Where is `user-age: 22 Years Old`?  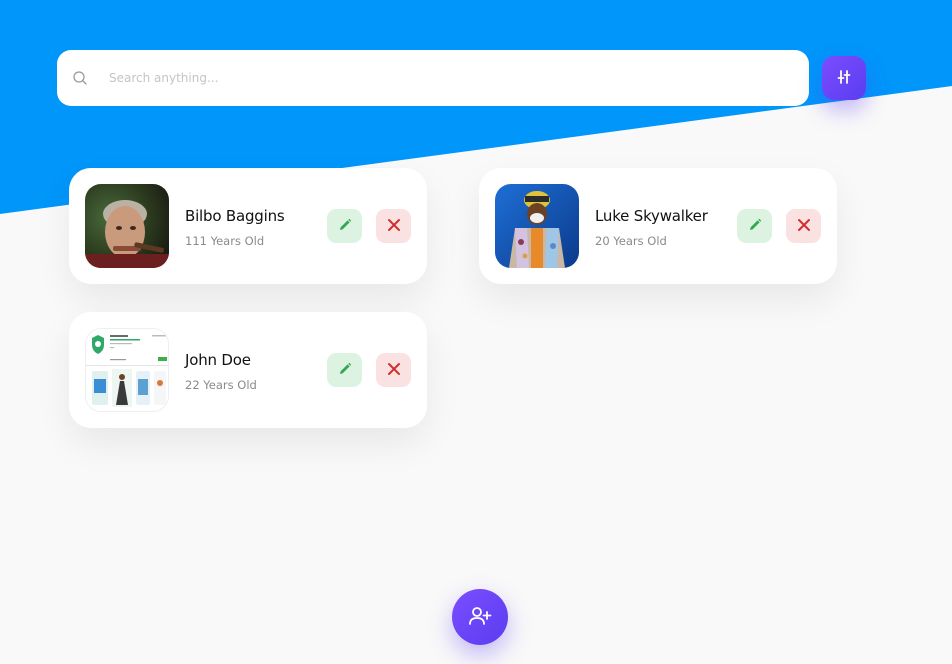 user-age: 22 Years Old is located at coordinates (221, 385).